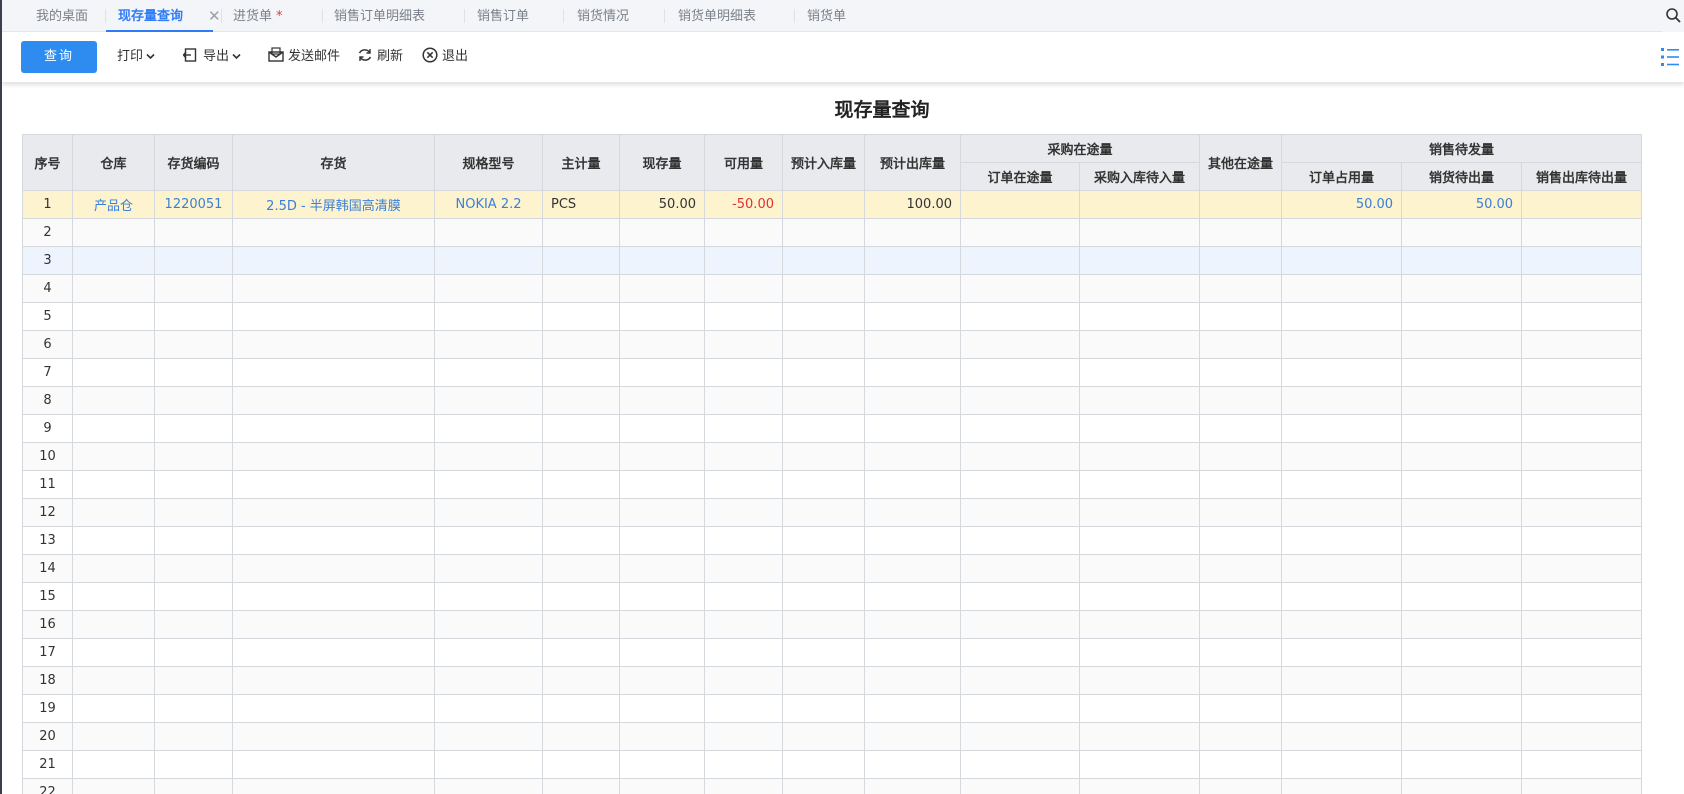 The width and height of the screenshot is (1684, 794). What do you see at coordinates (603, 16) in the screenshot?
I see `tab-sales-status: 销货情况` at bounding box center [603, 16].